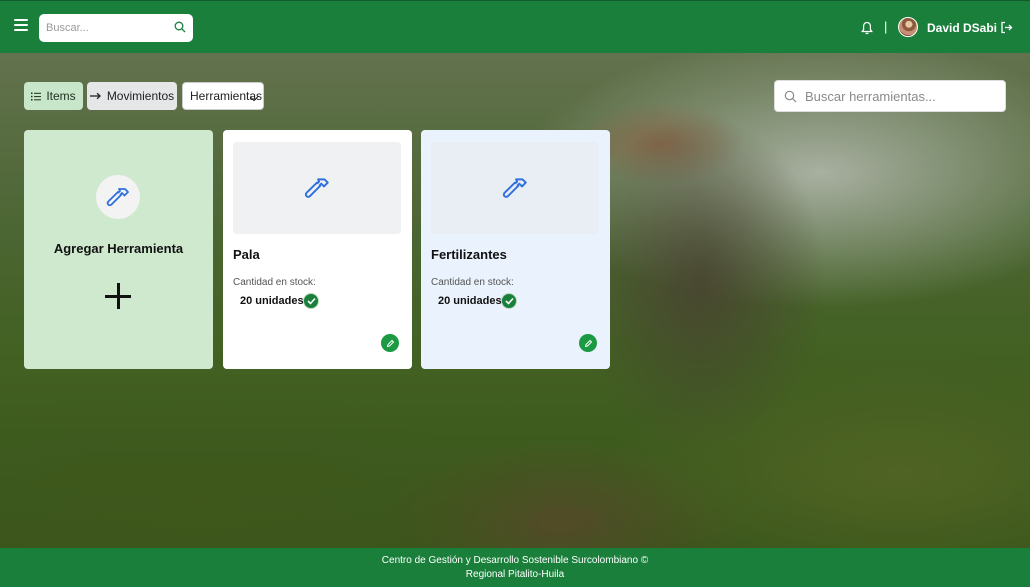 This screenshot has height=587, width=1030. I want to click on hammer-icon-container, so click(118, 197).